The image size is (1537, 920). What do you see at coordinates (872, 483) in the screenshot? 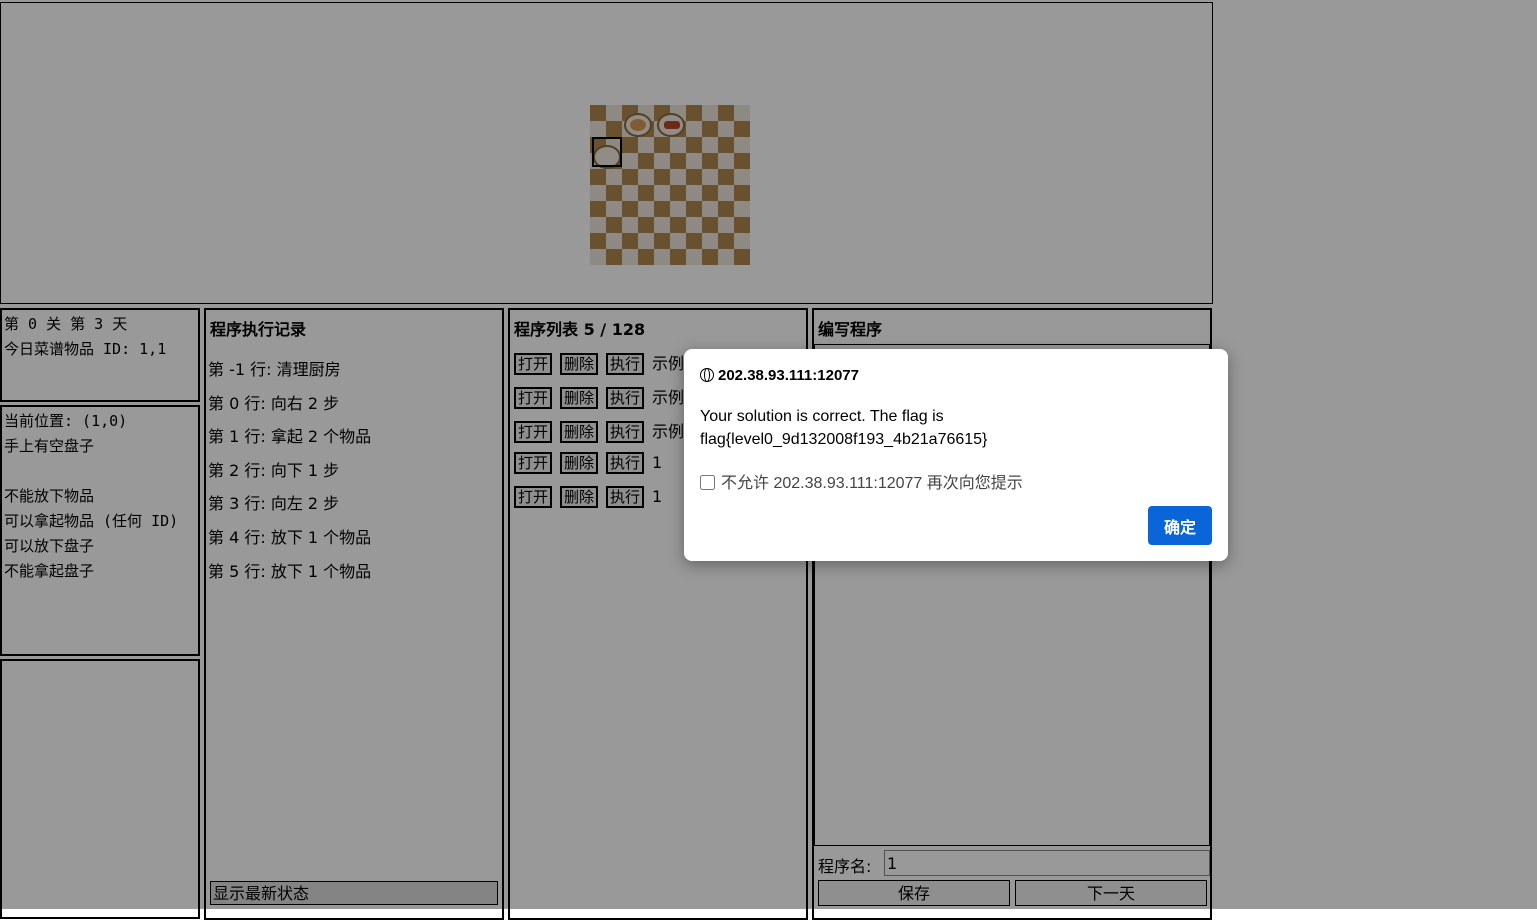
I see `suppress-dialog-label: 不允许 202.38.93.111:12077 再次向您提示` at bounding box center [872, 483].